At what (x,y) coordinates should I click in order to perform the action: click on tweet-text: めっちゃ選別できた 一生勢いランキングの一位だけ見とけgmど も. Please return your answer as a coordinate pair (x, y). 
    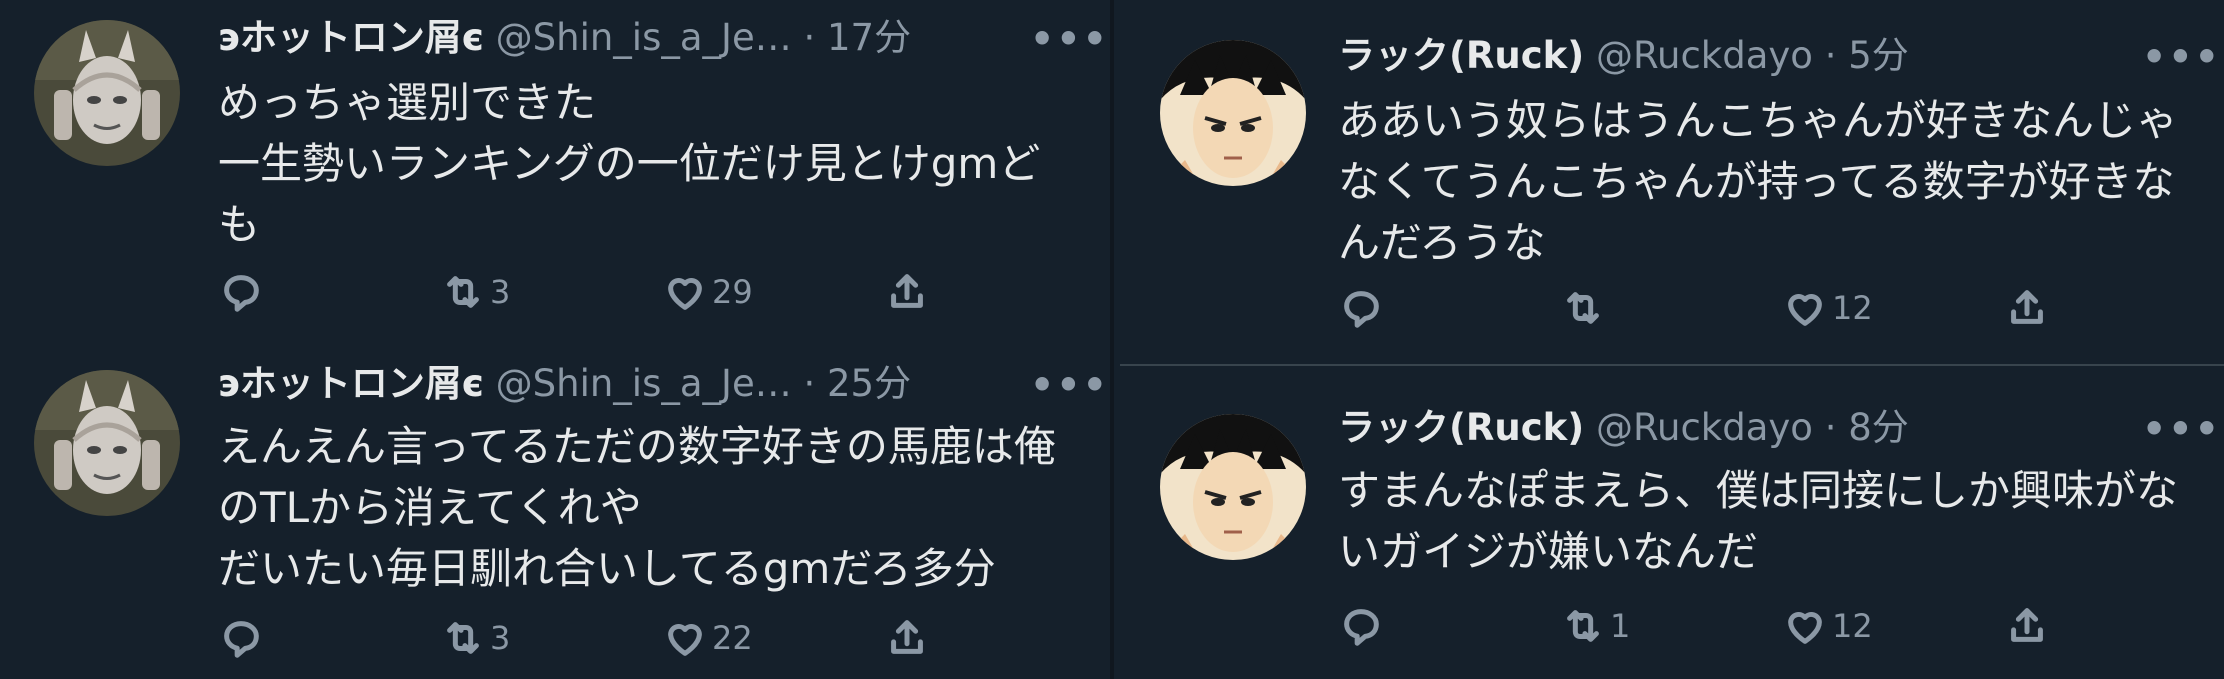
    Looking at the image, I should click on (658, 163).